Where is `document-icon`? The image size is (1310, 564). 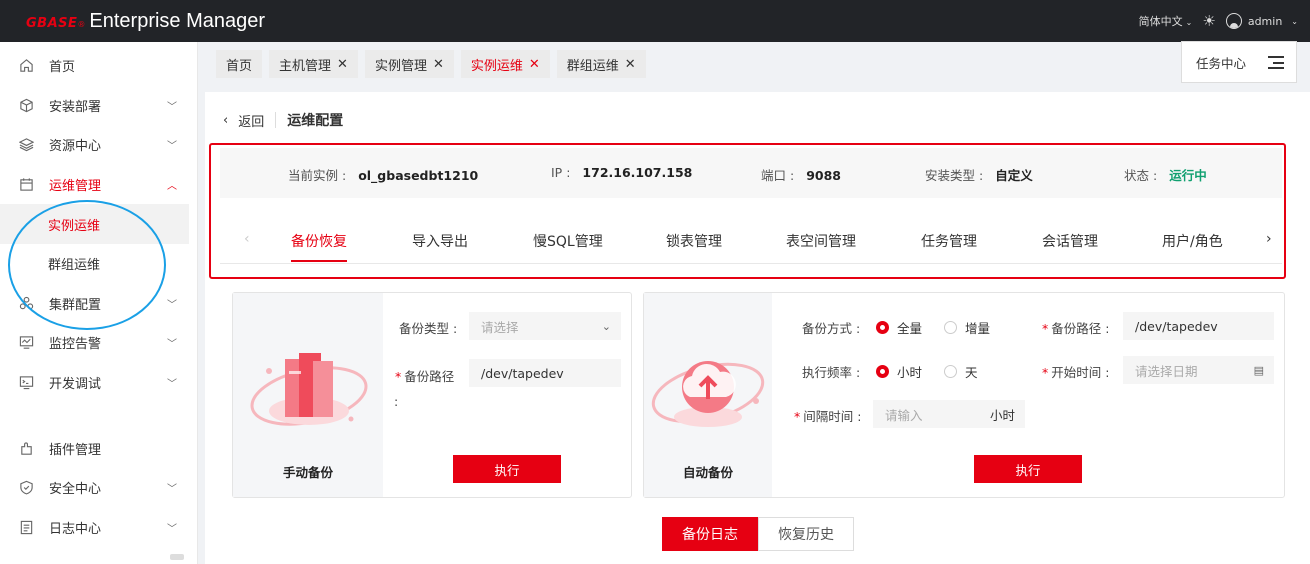
document-icon is located at coordinates (26, 527).